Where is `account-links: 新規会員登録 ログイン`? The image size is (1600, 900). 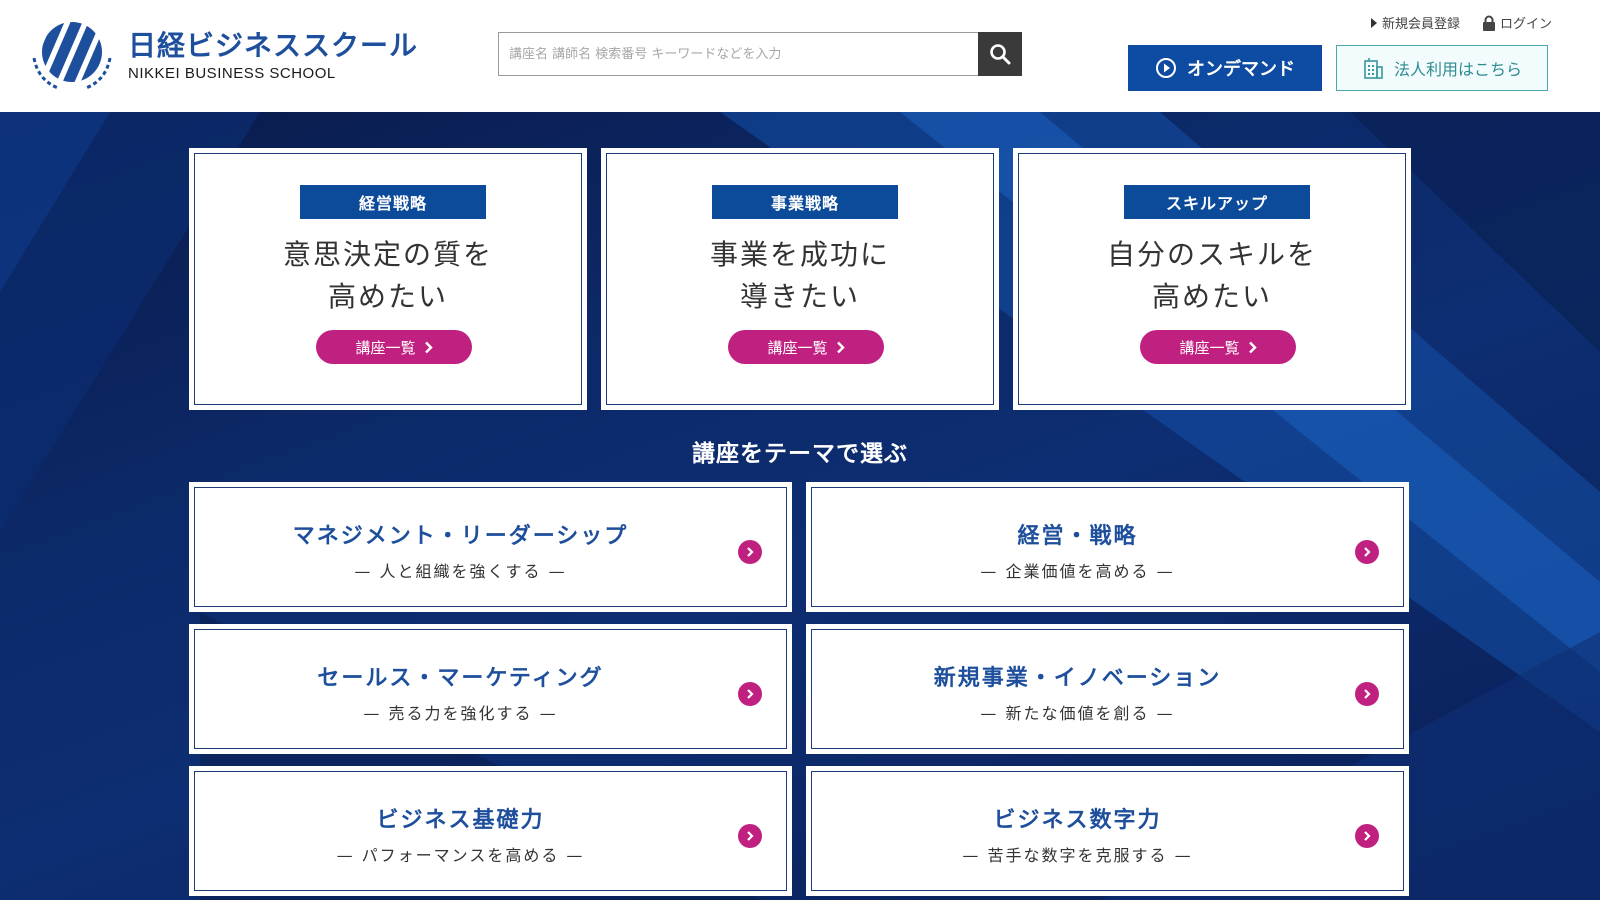
account-links: 新規会員登録 ログイン is located at coordinates (1461, 22).